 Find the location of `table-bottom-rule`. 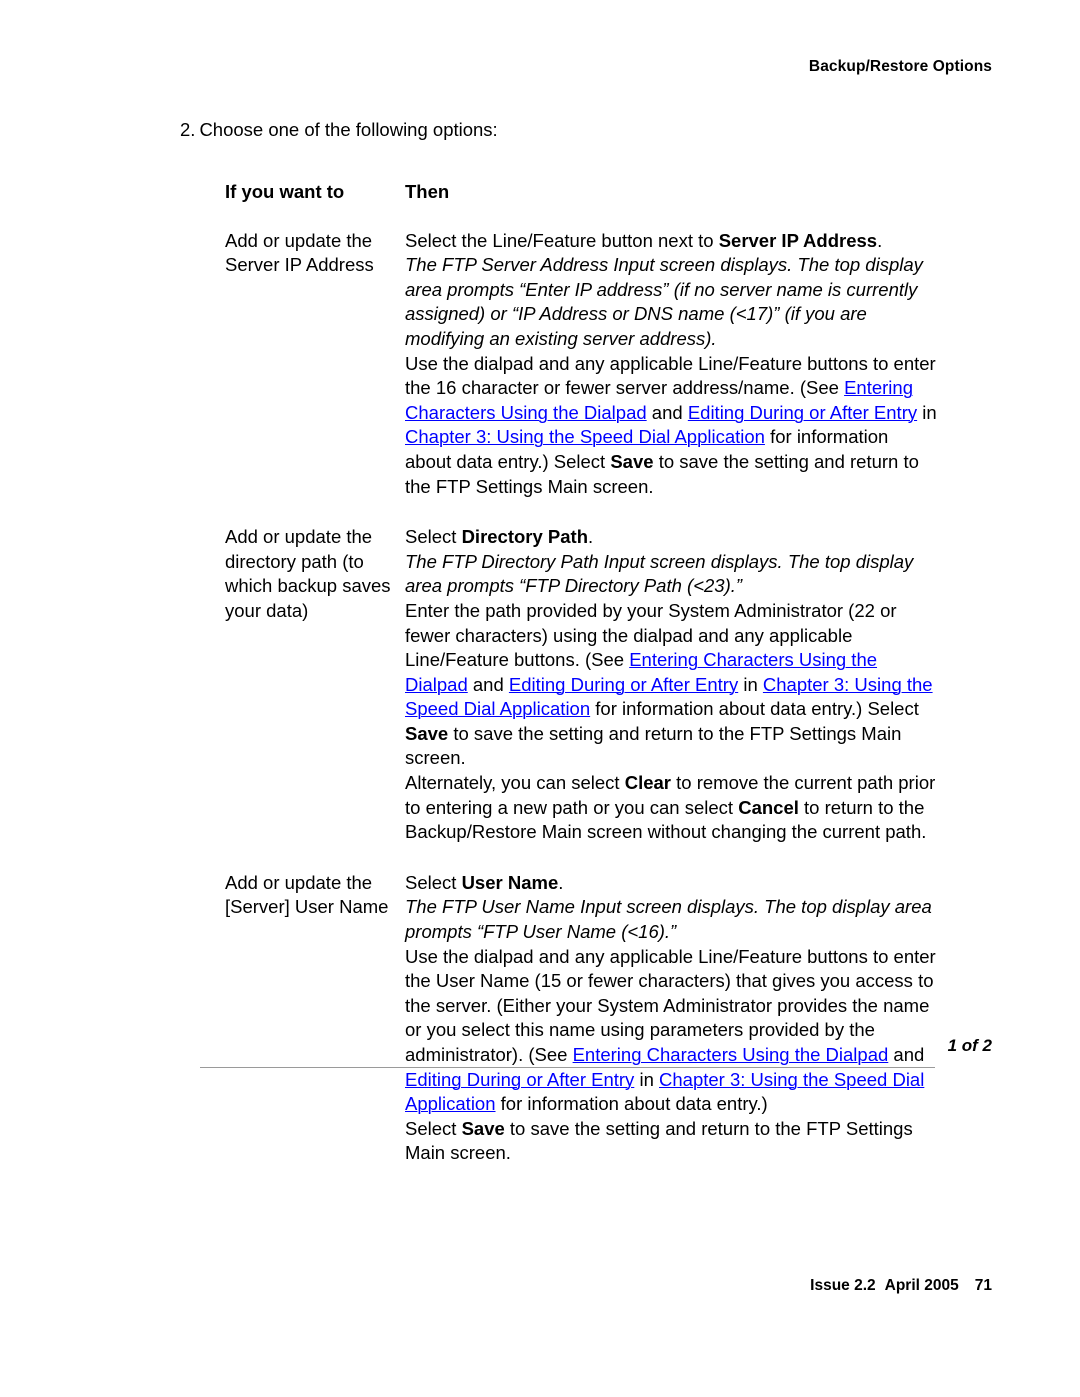

table-bottom-rule is located at coordinates (567, 1067).